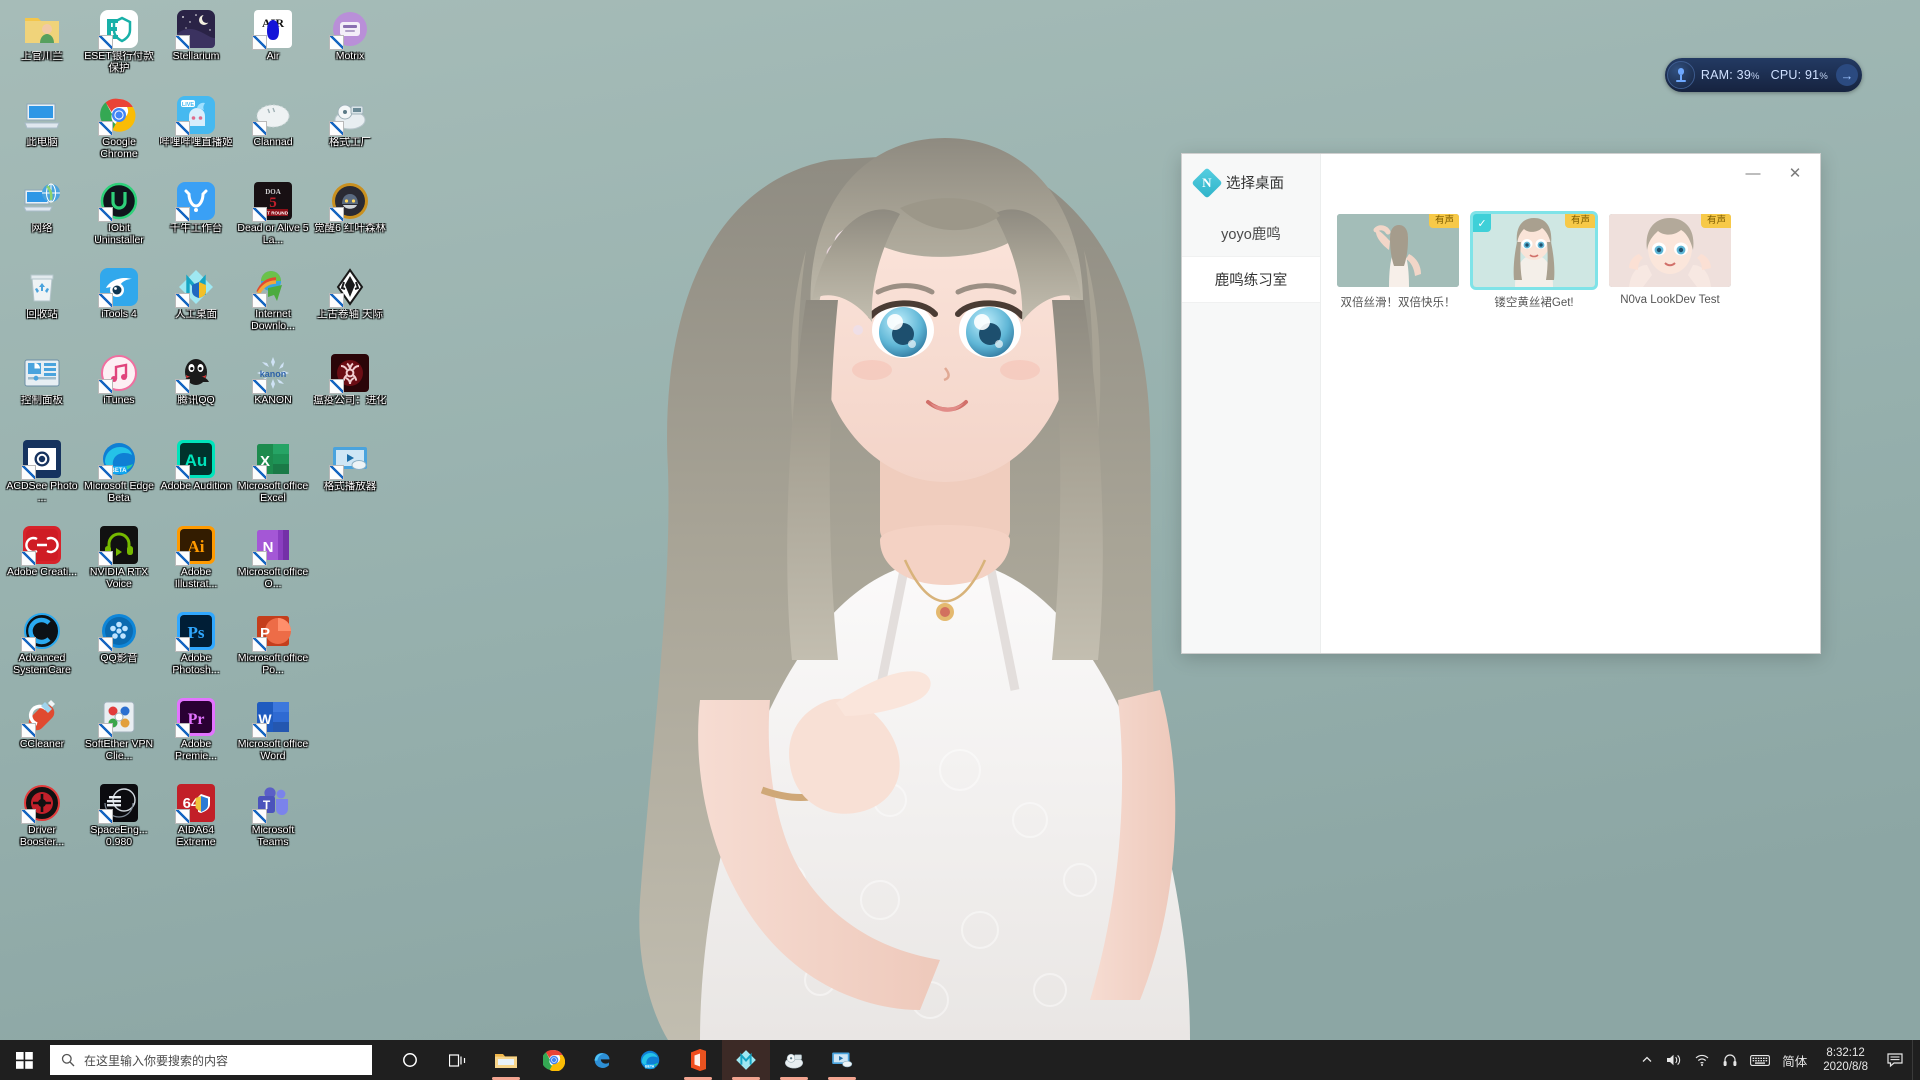 This screenshot has width=1920, height=1080. I want to click on desktop-icon-format-player-icon: 格式播放器, so click(350, 477).